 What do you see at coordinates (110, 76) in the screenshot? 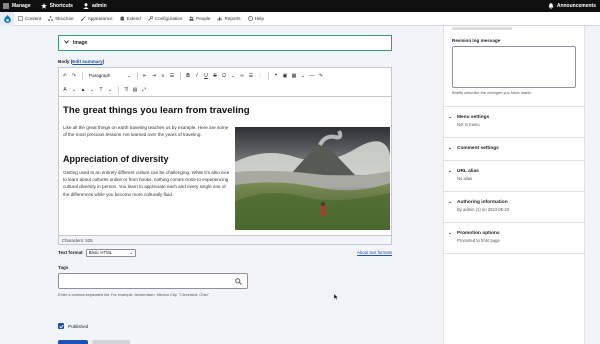
I see `heading-dropdown: Paragraph ⌄` at bounding box center [110, 76].